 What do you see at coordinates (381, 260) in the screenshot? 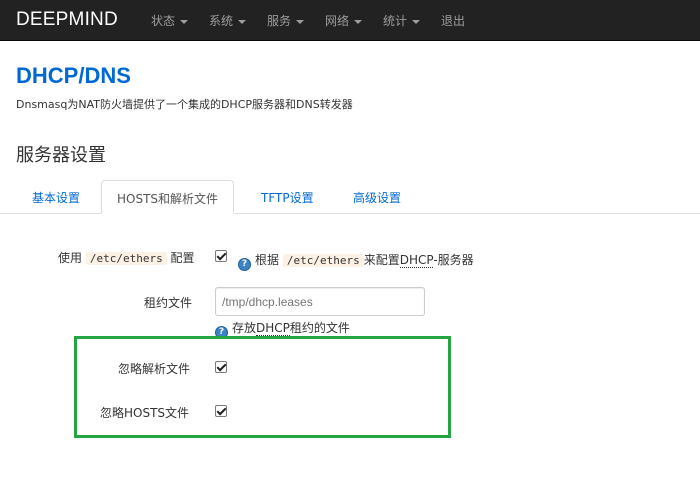
I see `ethers-help-middle: 来配置` at bounding box center [381, 260].